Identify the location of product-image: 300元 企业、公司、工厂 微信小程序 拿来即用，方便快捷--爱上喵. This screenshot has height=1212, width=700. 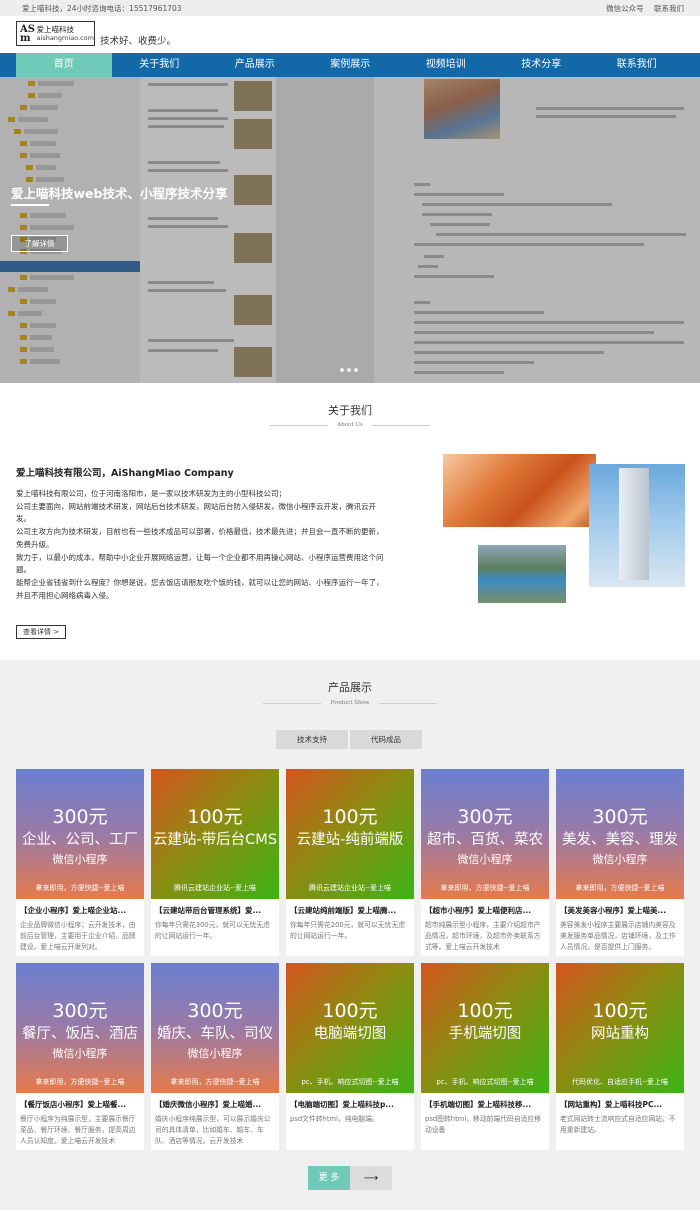
(80, 834).